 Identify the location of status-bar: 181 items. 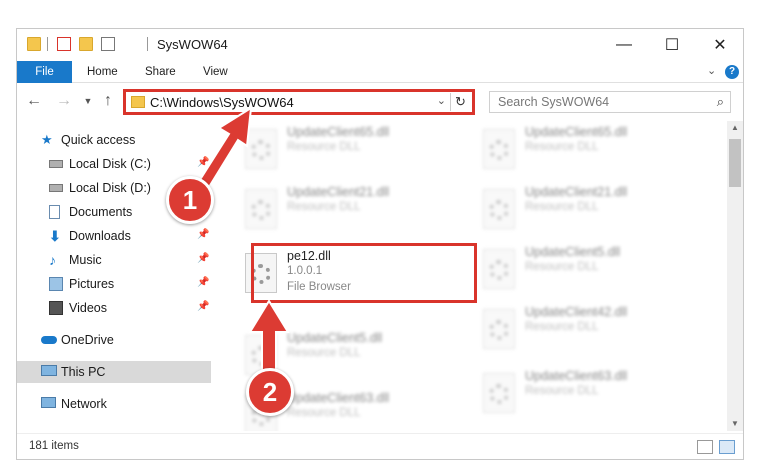
(380, 446).